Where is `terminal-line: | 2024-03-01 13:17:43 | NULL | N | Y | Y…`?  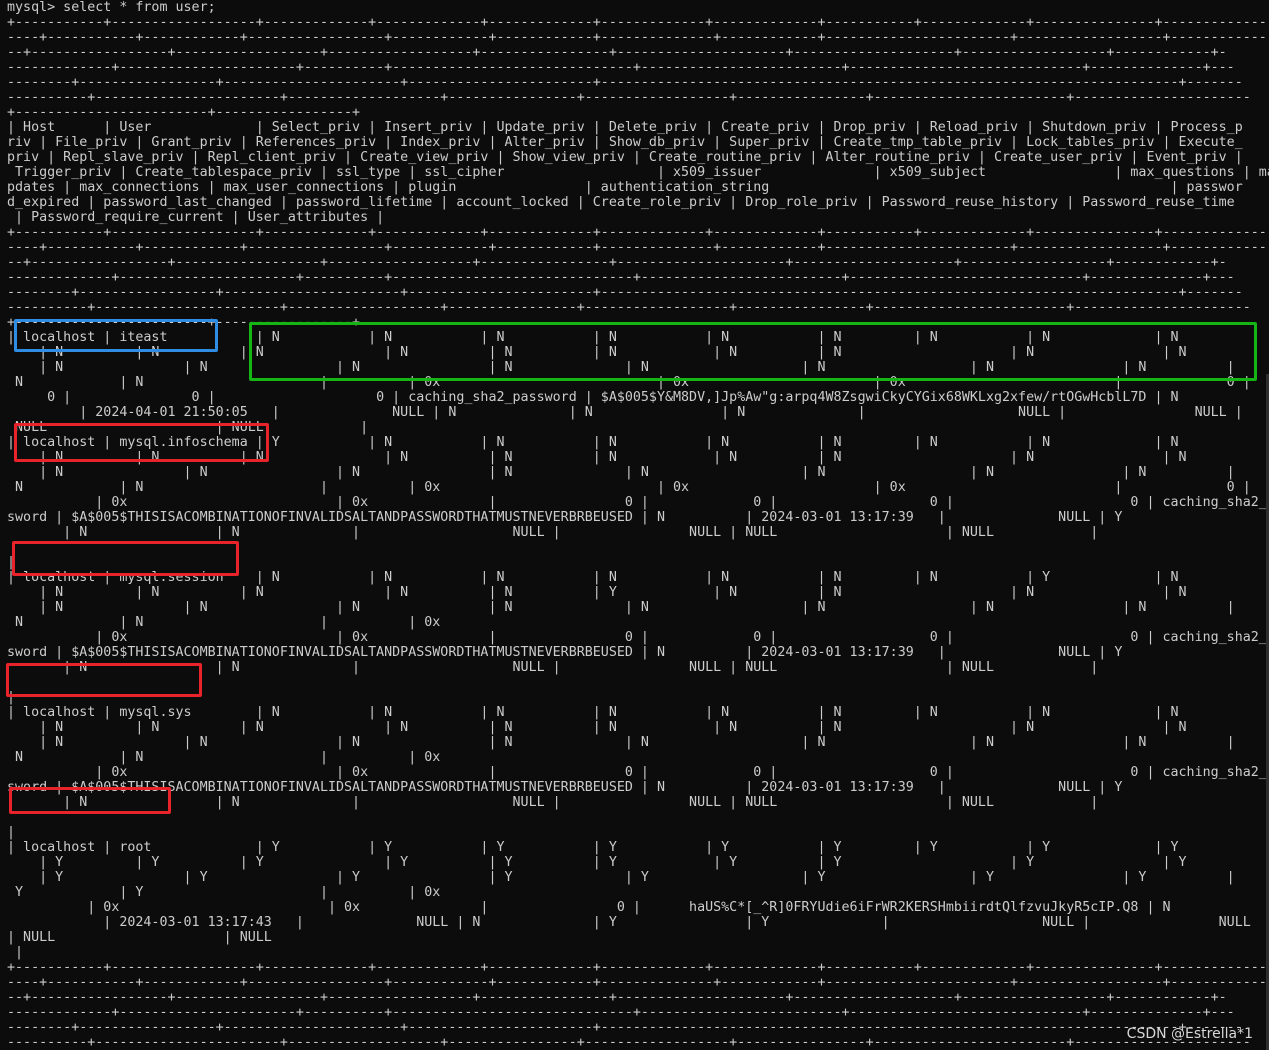
terminal-line: | 2024-03-01 13:17:43 | NULL | N | Y | Y… is located at coordinates (629, 922).